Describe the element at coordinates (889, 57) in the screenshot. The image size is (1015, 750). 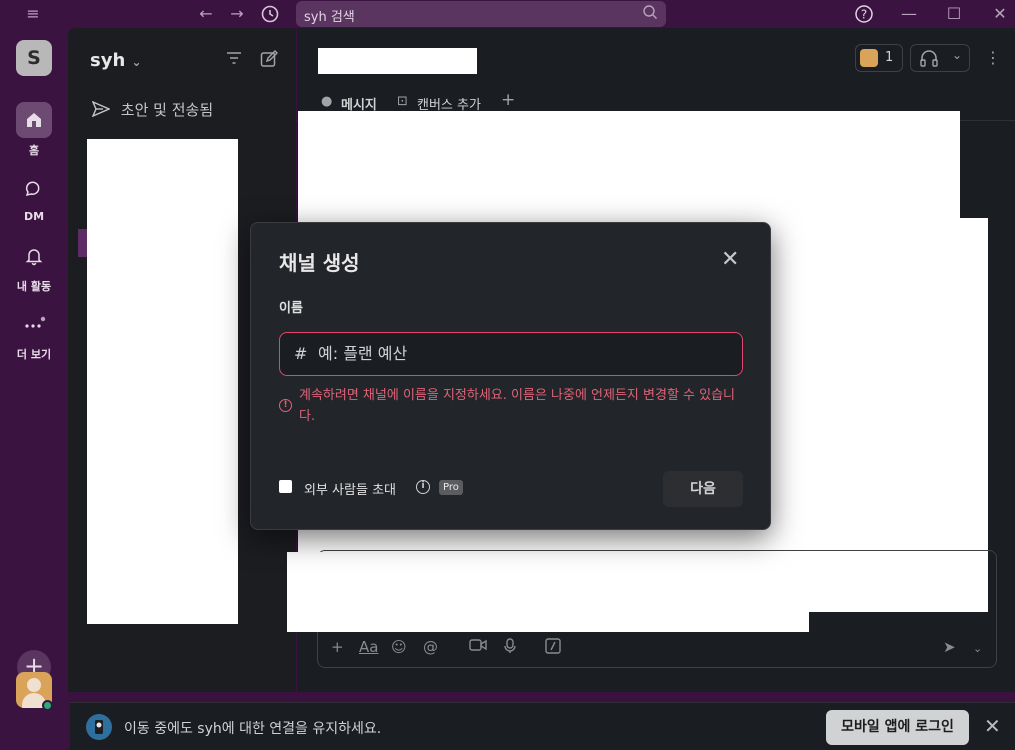
I see `member-count: 1` at that location.